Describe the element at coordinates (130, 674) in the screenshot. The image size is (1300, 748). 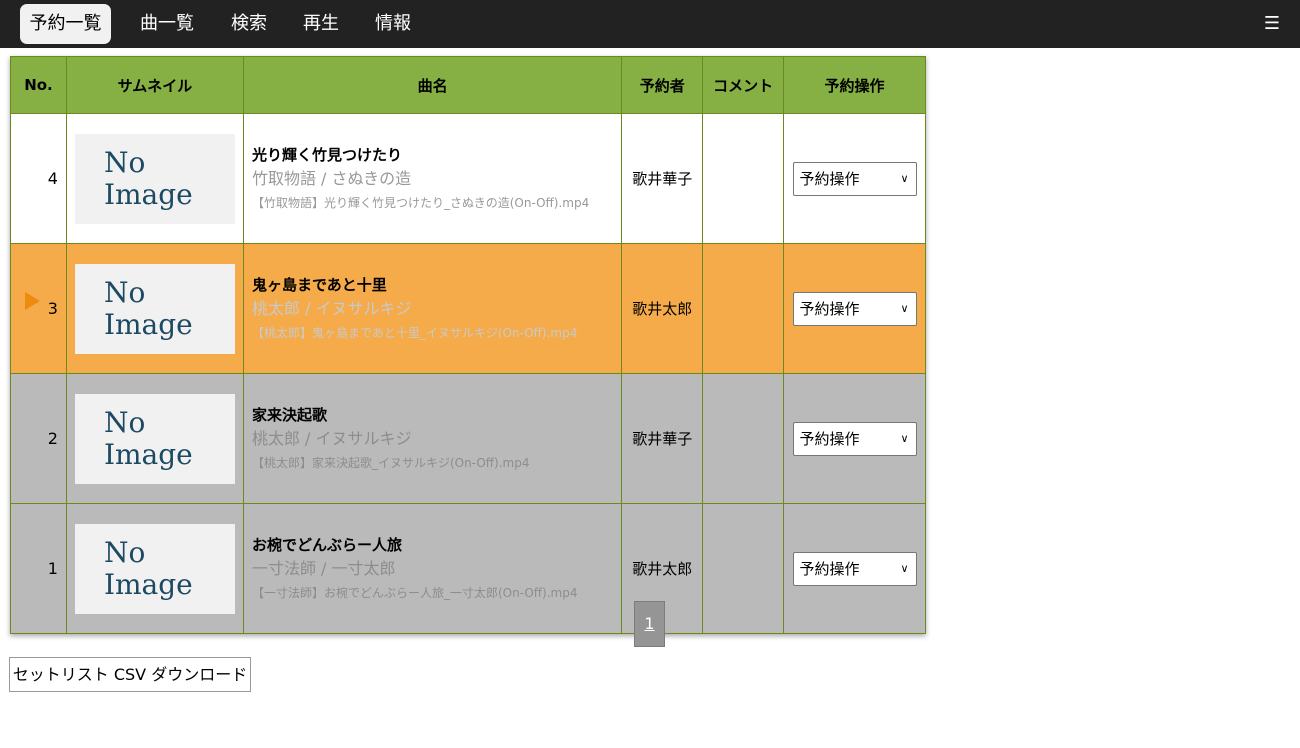
I see `setlist-csv-download-button: セットリスト CSV ダウンロード` at that location.